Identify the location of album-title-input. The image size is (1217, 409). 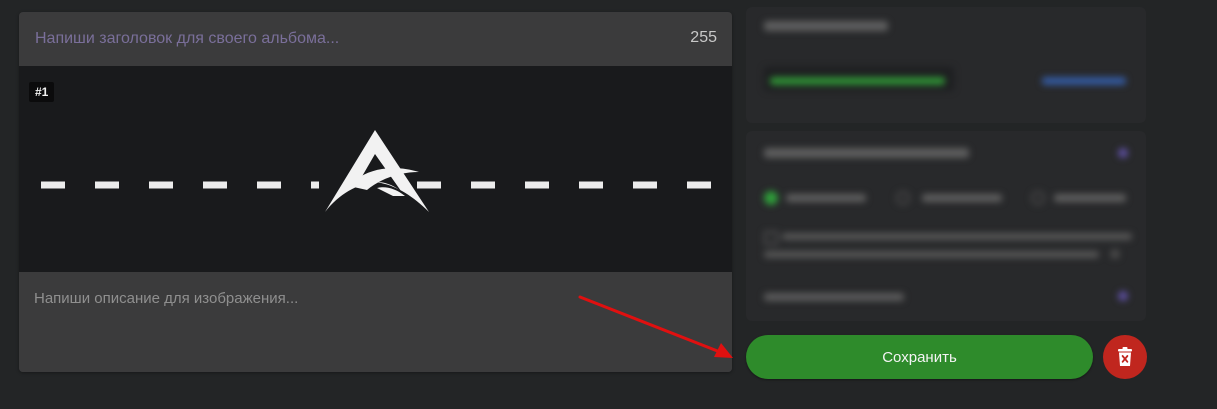
(339, 39).